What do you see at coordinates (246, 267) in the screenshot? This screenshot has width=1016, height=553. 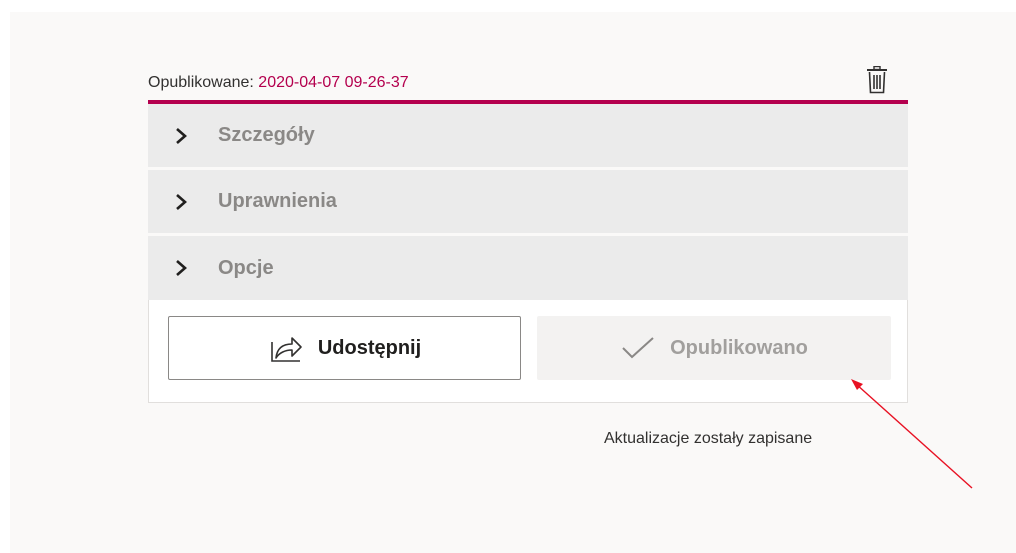 I see `accordion-label-options: Opcje` at bounding box center [246, 267].